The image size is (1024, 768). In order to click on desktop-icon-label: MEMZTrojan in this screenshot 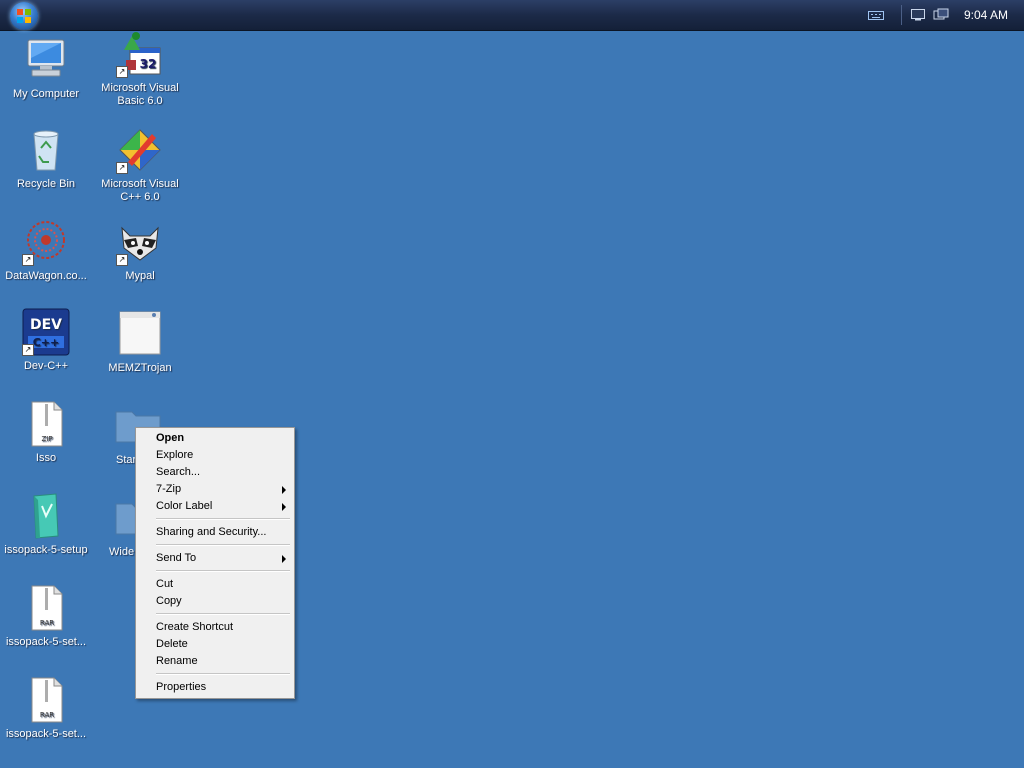, I will do `click(140, 368)`.